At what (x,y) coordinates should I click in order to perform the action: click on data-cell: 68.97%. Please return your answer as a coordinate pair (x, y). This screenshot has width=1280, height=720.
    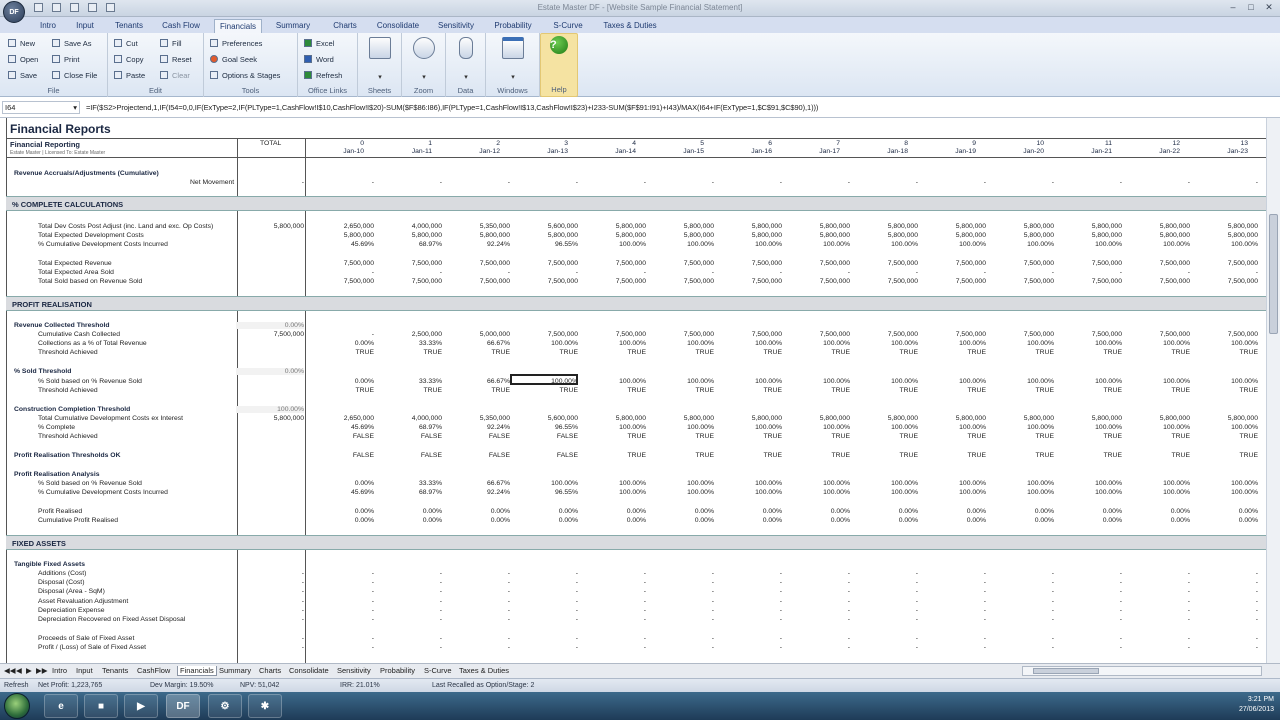
    Looking at the image, I should click on (408, 427).